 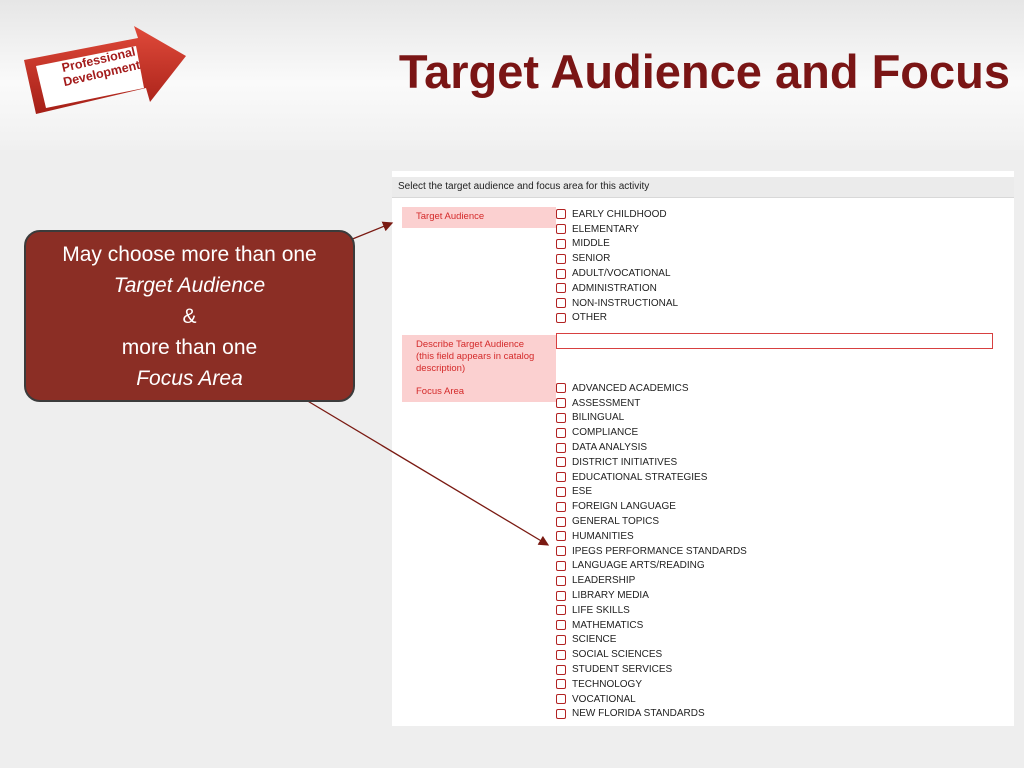 I want to click on callout-line-3: &, so click(x=189, y=316).